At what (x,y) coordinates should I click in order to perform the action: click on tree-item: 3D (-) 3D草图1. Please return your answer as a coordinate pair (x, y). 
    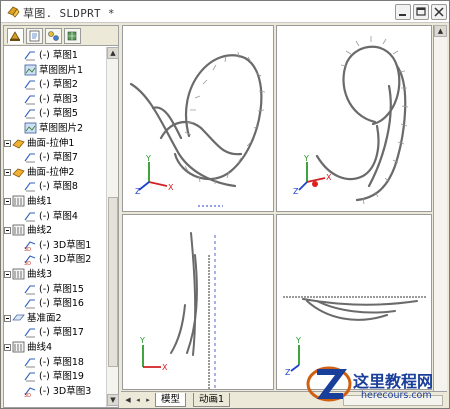
    Looking at the image, I should click on (55, 245).